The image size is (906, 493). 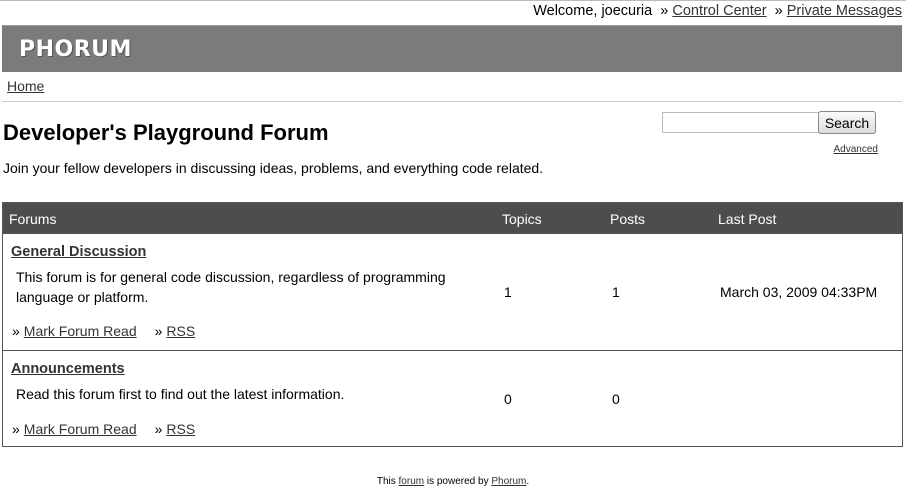 I want to click on forum-name-link: Announcements, so click(x=68, y=369).